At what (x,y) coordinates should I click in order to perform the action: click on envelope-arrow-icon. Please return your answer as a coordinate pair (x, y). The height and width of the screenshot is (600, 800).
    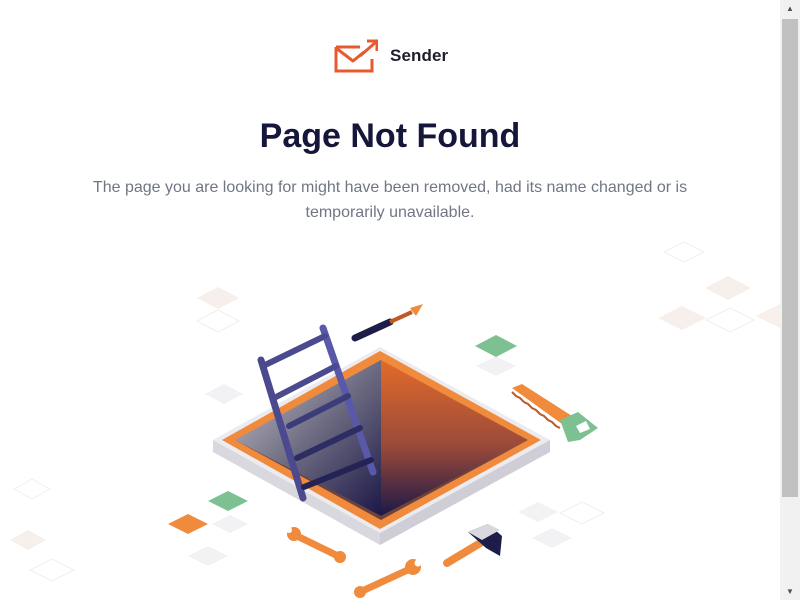
    Looking at the image, I should click on (356, 56).